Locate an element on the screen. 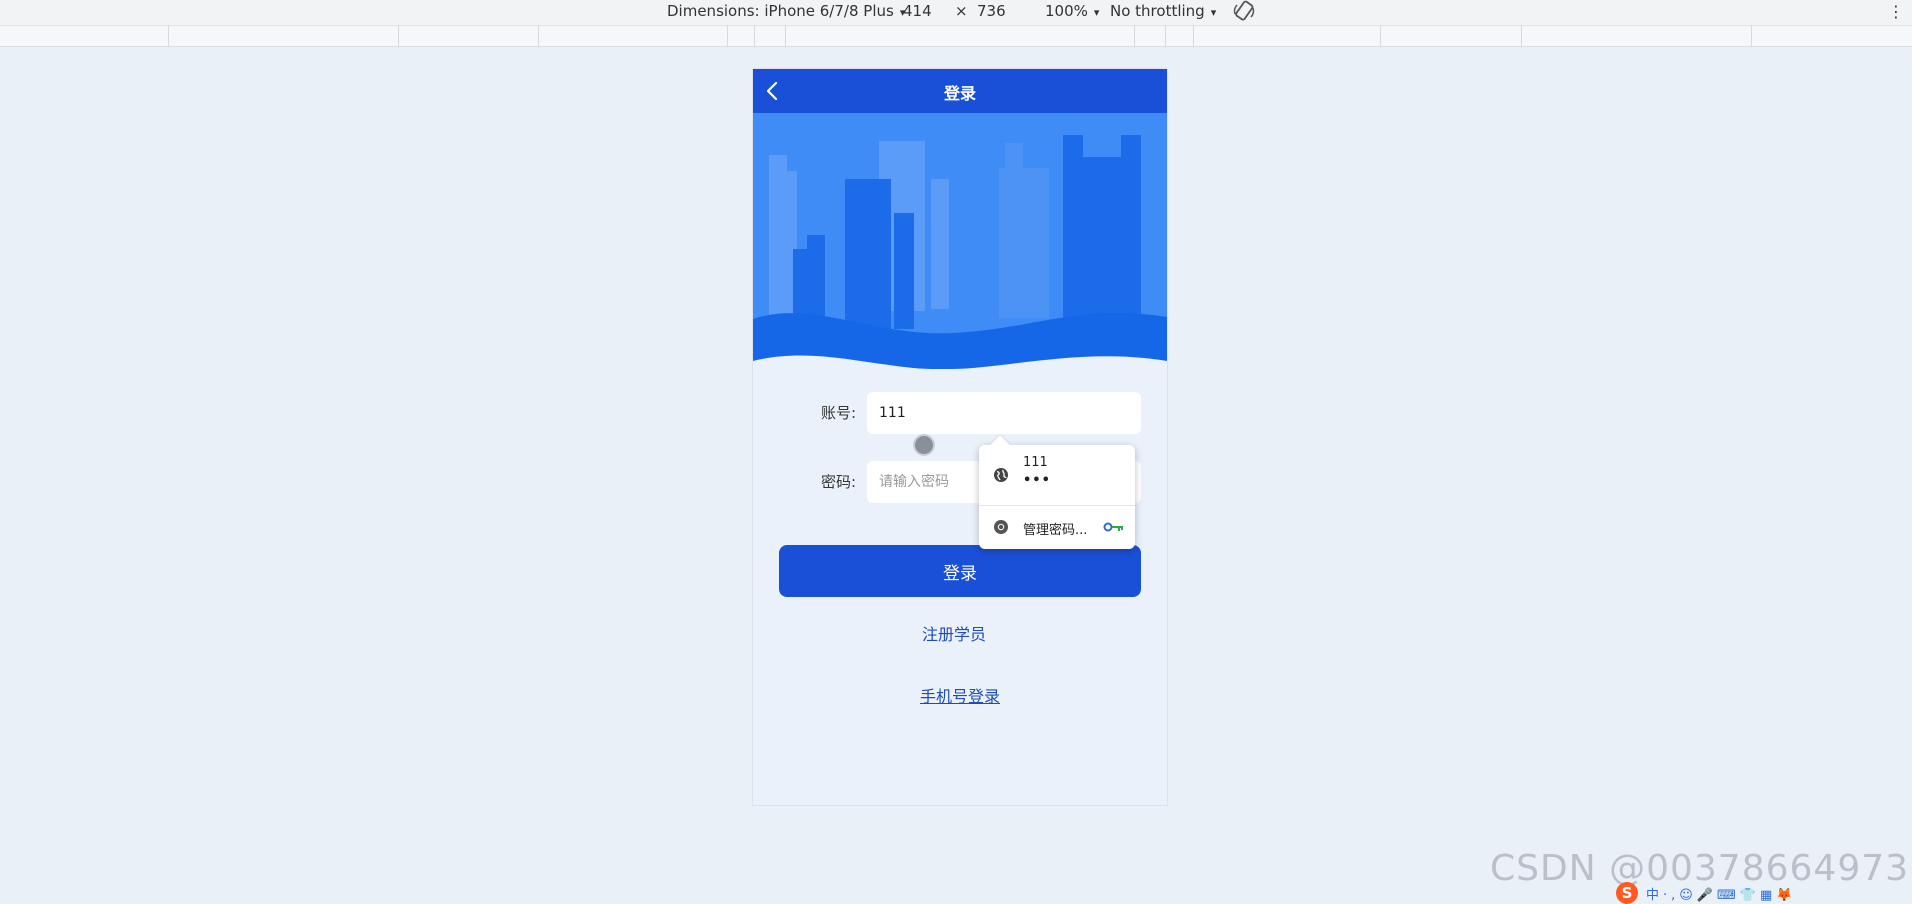  throttling-select-label: No throttling is located at coordinates (1157, 11).